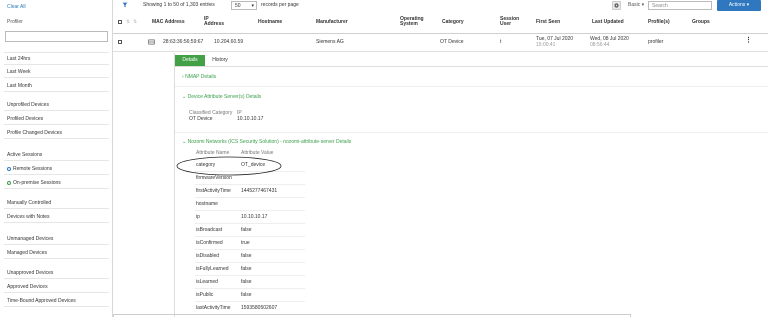 The width and height of the screenshot is (768, 317). What do you see at coordinates (25, 119) in the screenshot?
I see `sidebar-item-profiled-devices: Profiled Devices` at bounding box center [25, 119].